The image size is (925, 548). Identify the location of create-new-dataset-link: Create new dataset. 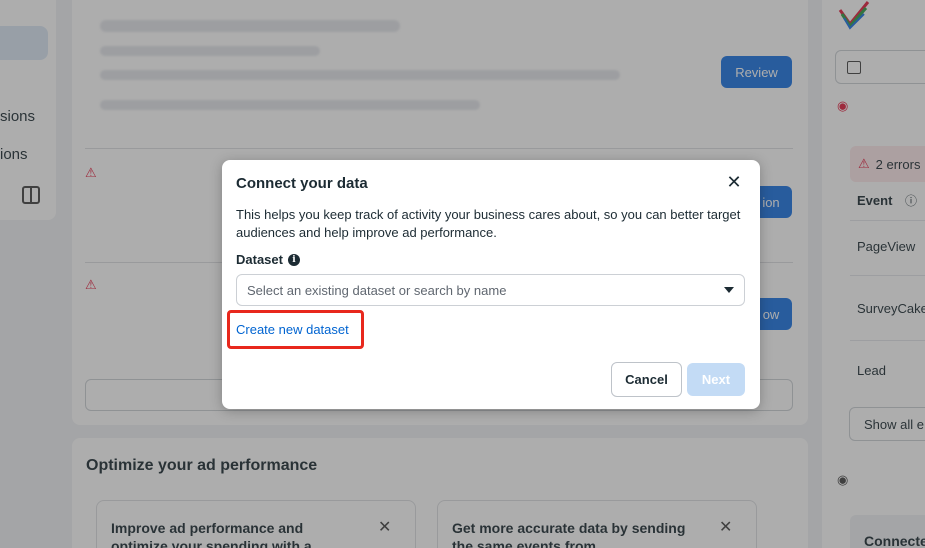
(292, 329).